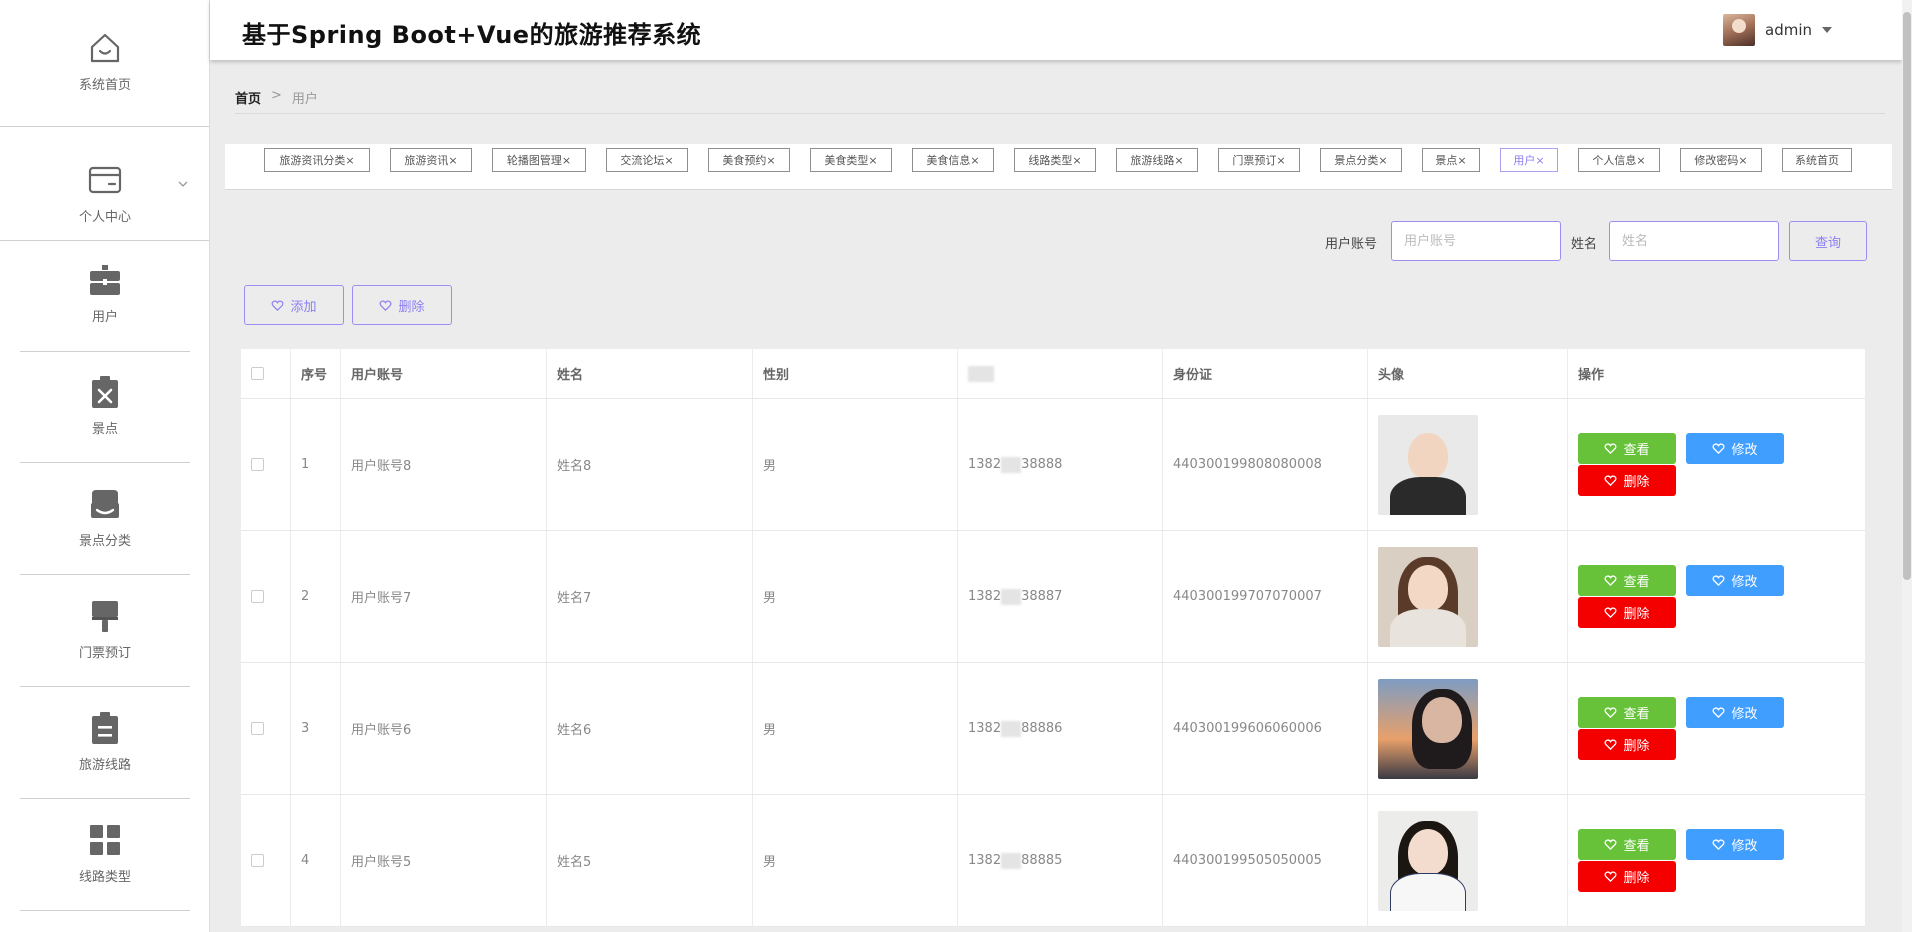 The image size is (1912, 932). Describe the element at coordinates (276, 97) in the screenshot. I see `breadcrumb: 首页 > 用户` at that location.